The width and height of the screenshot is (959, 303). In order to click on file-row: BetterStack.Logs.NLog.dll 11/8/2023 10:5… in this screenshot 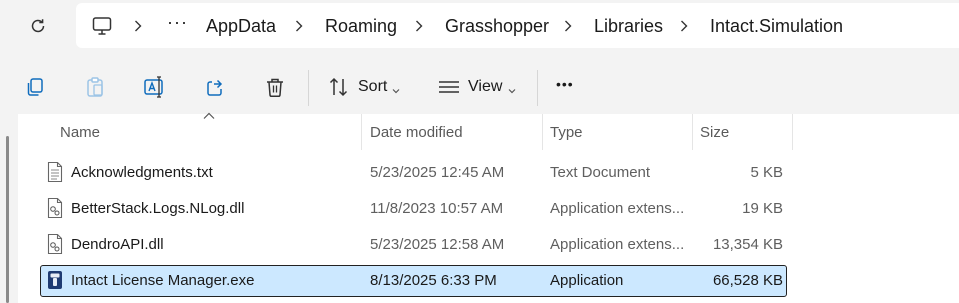, I will do `click(488, 208)`.